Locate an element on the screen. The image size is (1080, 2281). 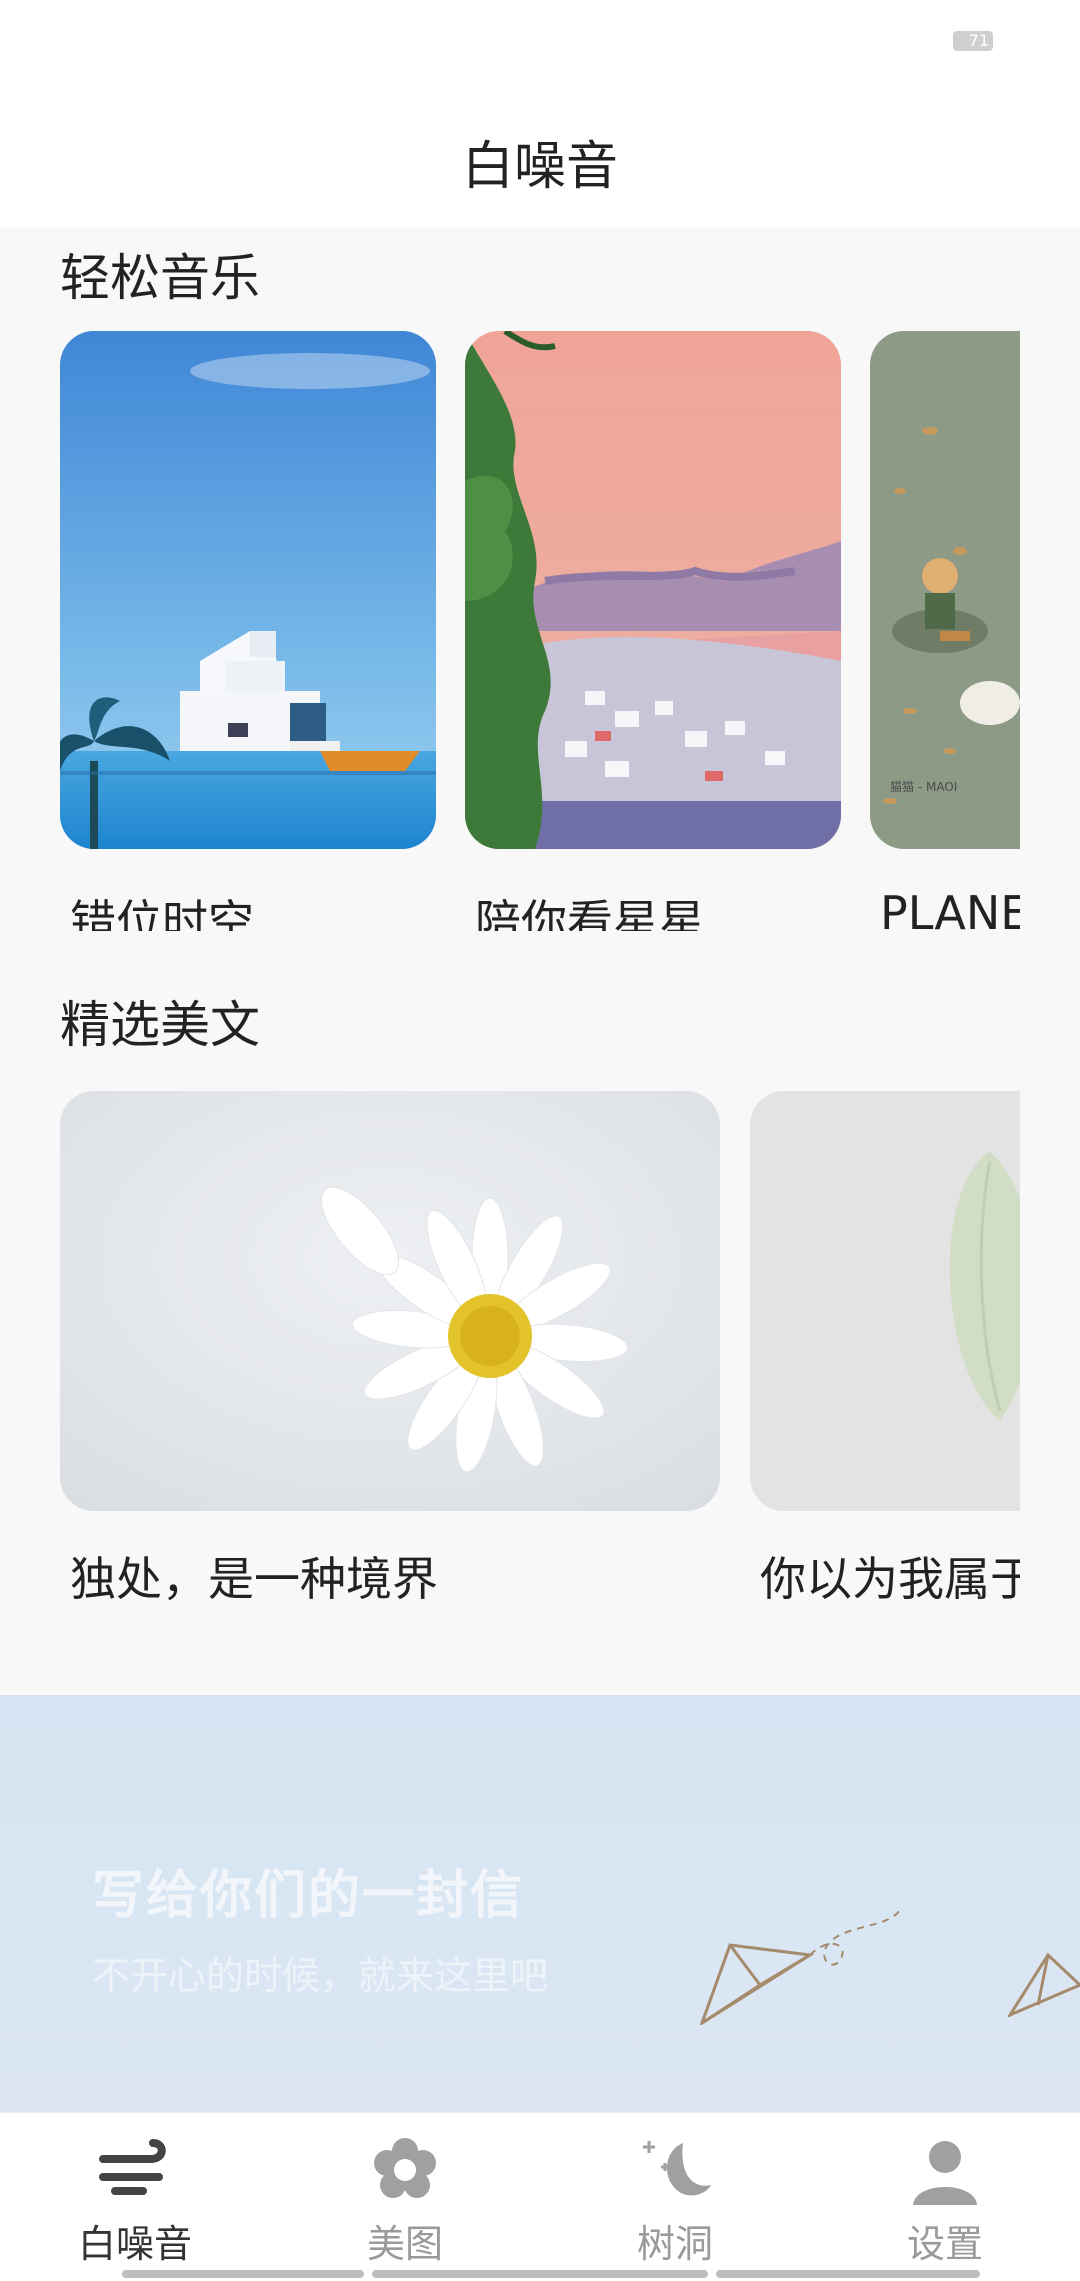
flower-icon is located at coordinates (405, 2168).